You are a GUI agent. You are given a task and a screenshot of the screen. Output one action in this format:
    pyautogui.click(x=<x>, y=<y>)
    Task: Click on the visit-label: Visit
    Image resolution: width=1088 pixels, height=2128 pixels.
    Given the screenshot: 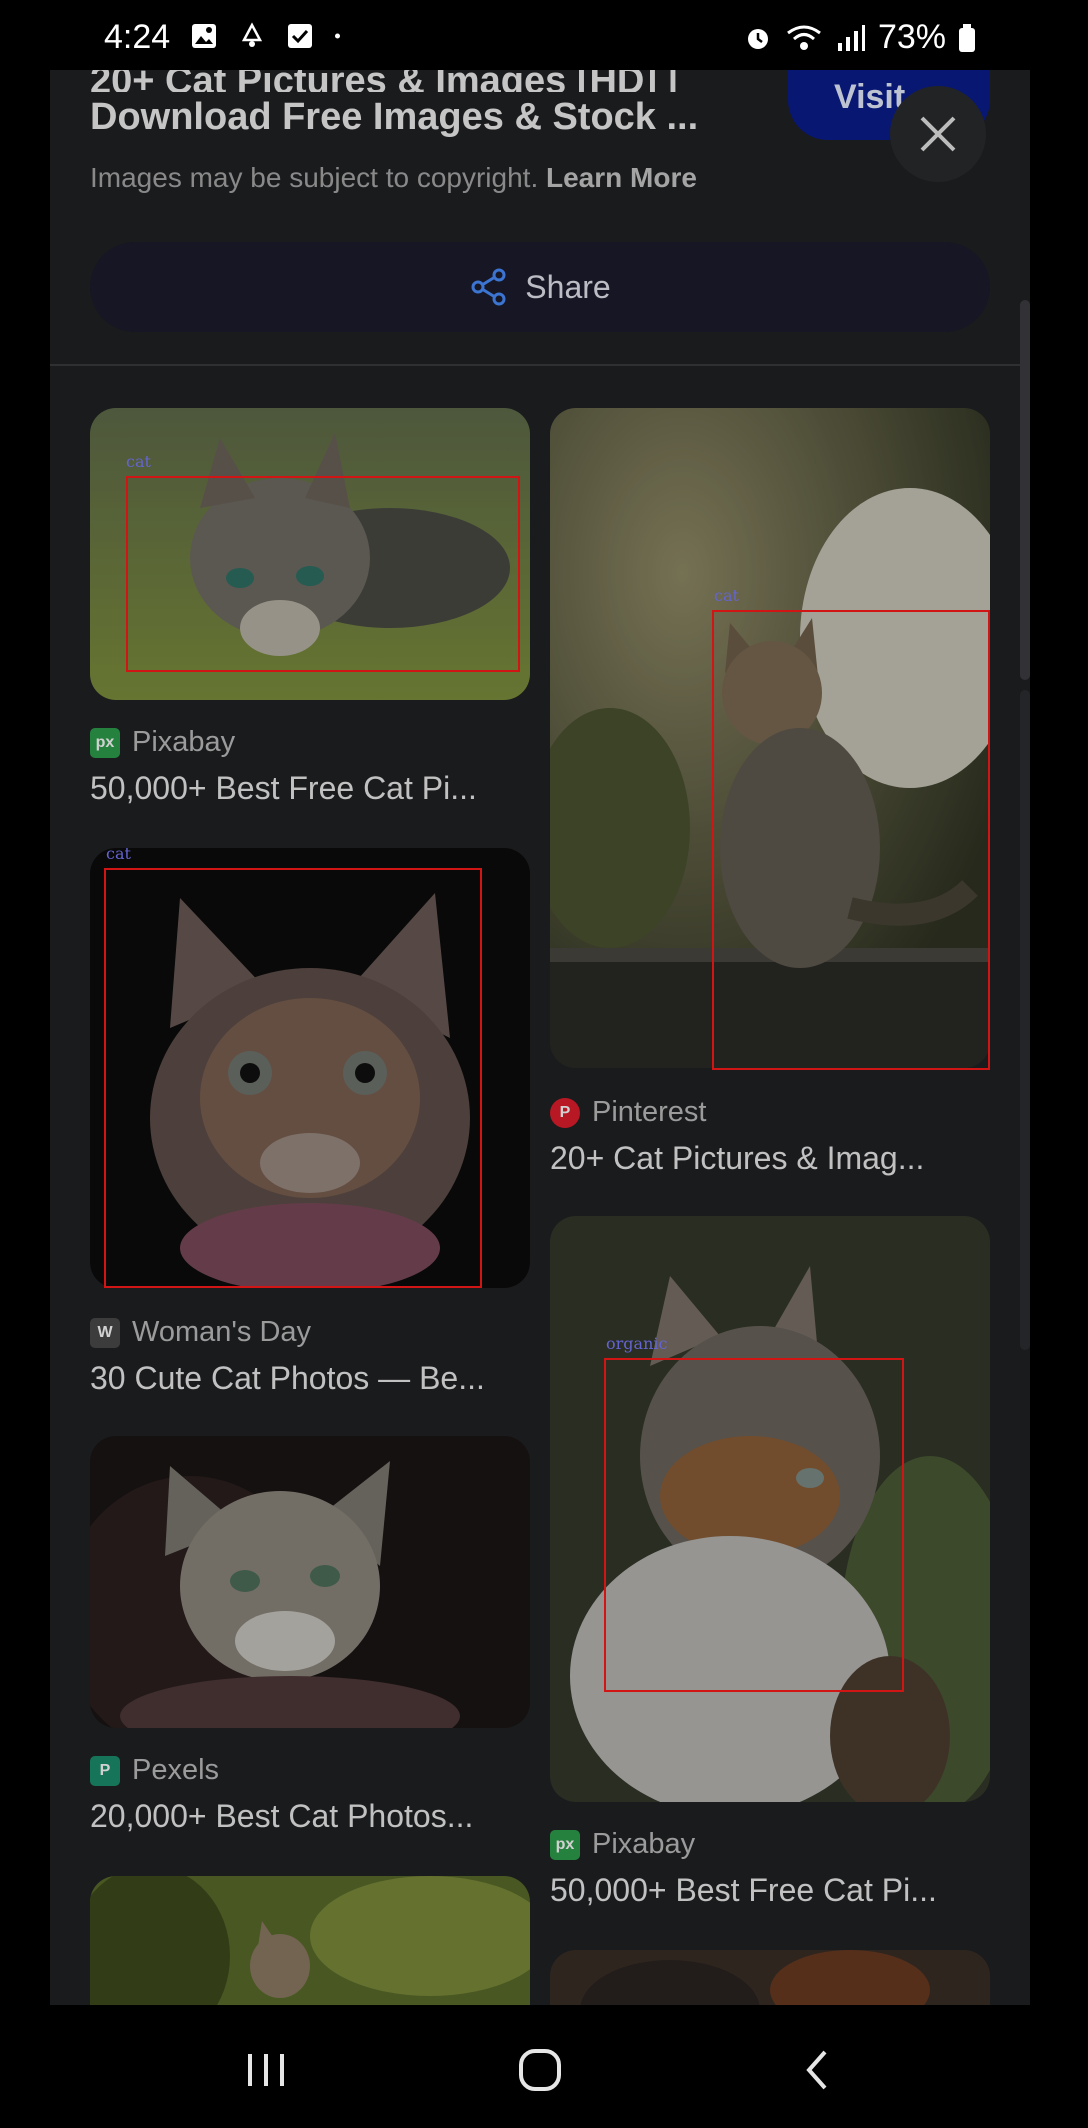 What is the action you would take?
    pyautogui.click(x=870, y=97)
    